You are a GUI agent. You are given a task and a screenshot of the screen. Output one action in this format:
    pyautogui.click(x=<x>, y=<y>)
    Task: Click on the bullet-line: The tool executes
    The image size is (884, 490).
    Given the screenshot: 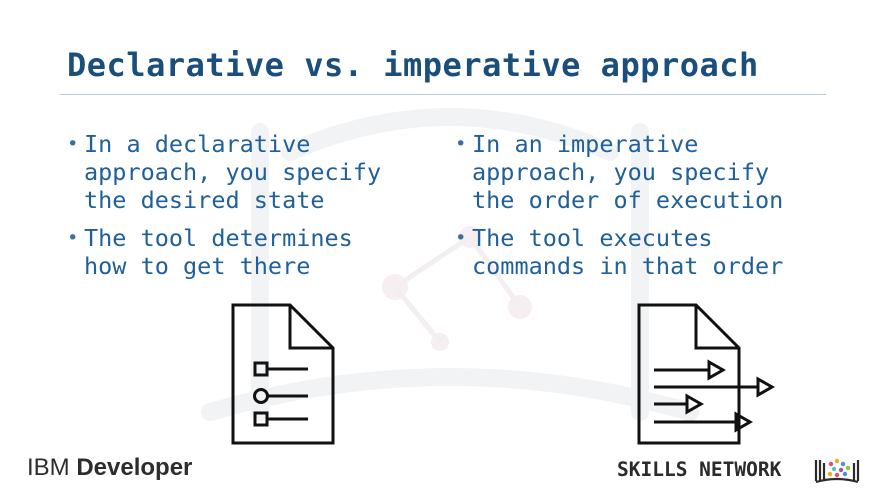 What is the action you would take?
    pyautogui.click(x=592, y=238)
    